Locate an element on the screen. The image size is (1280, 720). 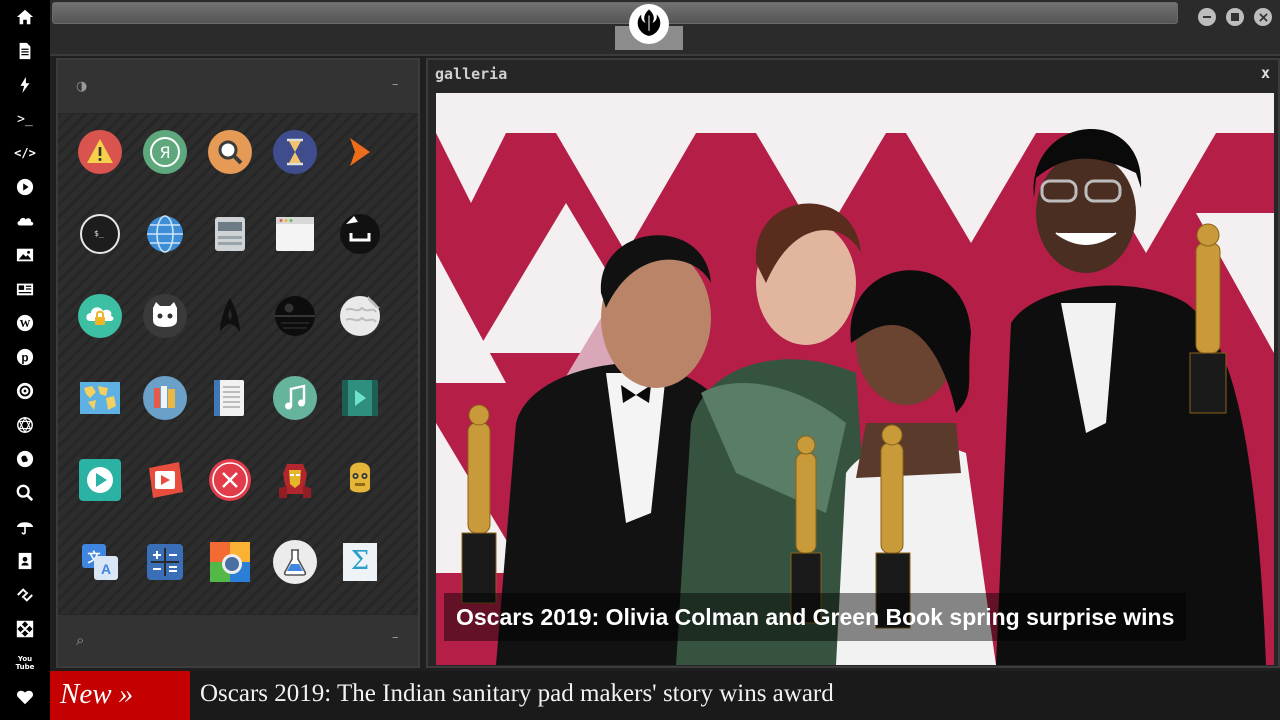
cloud-lock-app-icon is located at coordinates (100, 316).